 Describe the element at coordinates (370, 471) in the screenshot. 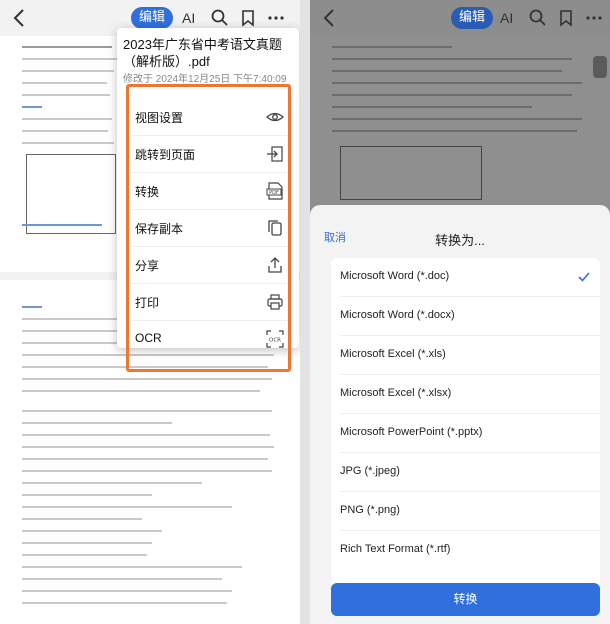

I see `format-option-label: JPG (*.jpeg)` at that location.